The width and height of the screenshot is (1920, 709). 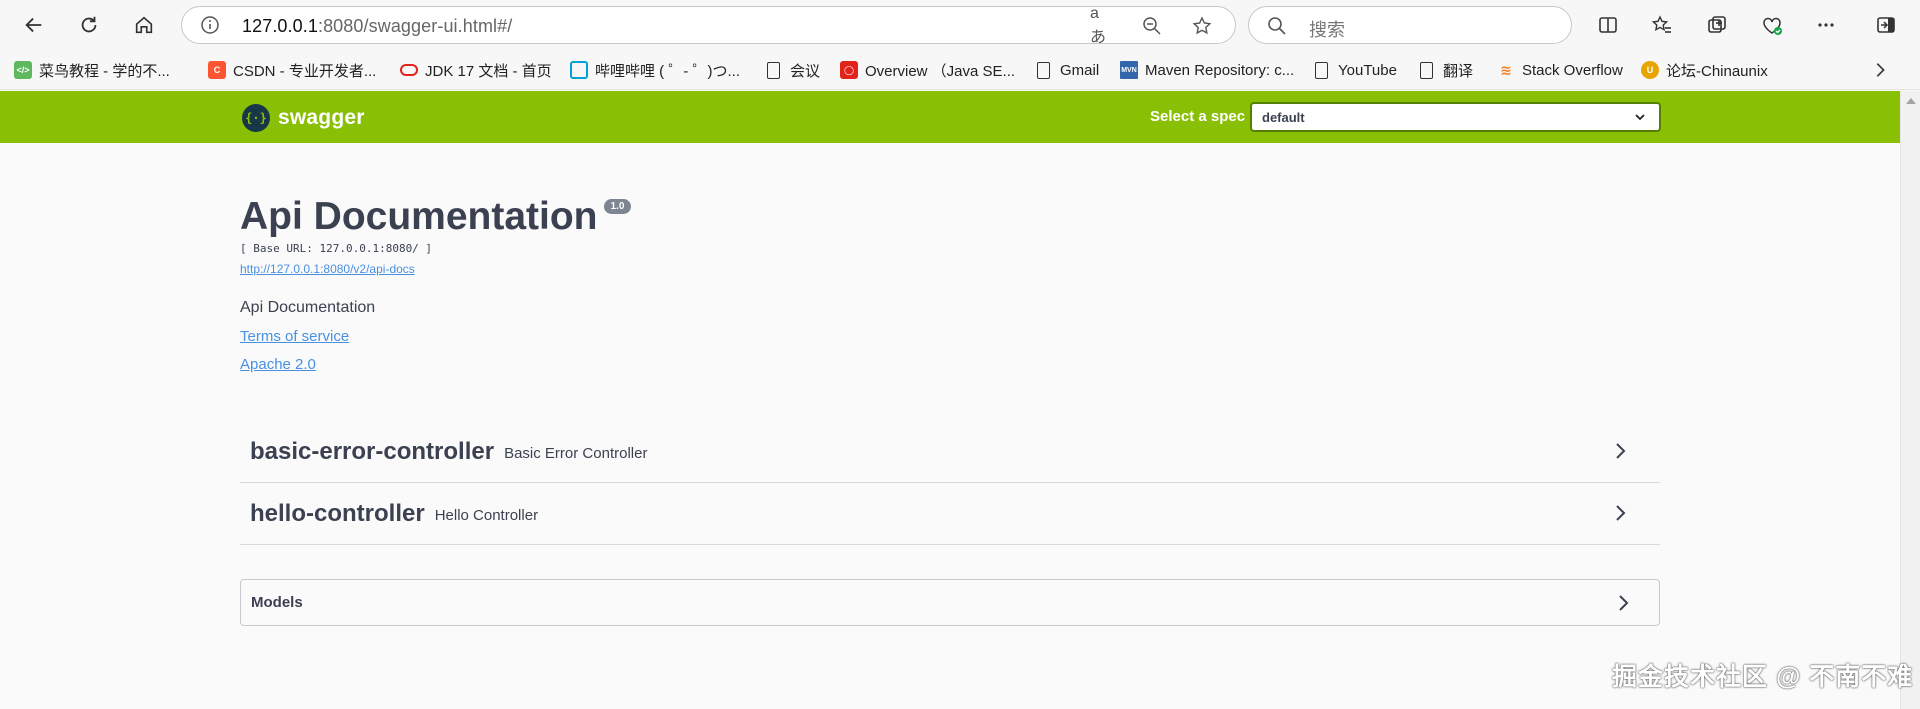 I want to click on browser-toolbar: 127.0.0.1:8080/swagger-ui.html#/ aあ 搜索, so click(x=960, y=25).